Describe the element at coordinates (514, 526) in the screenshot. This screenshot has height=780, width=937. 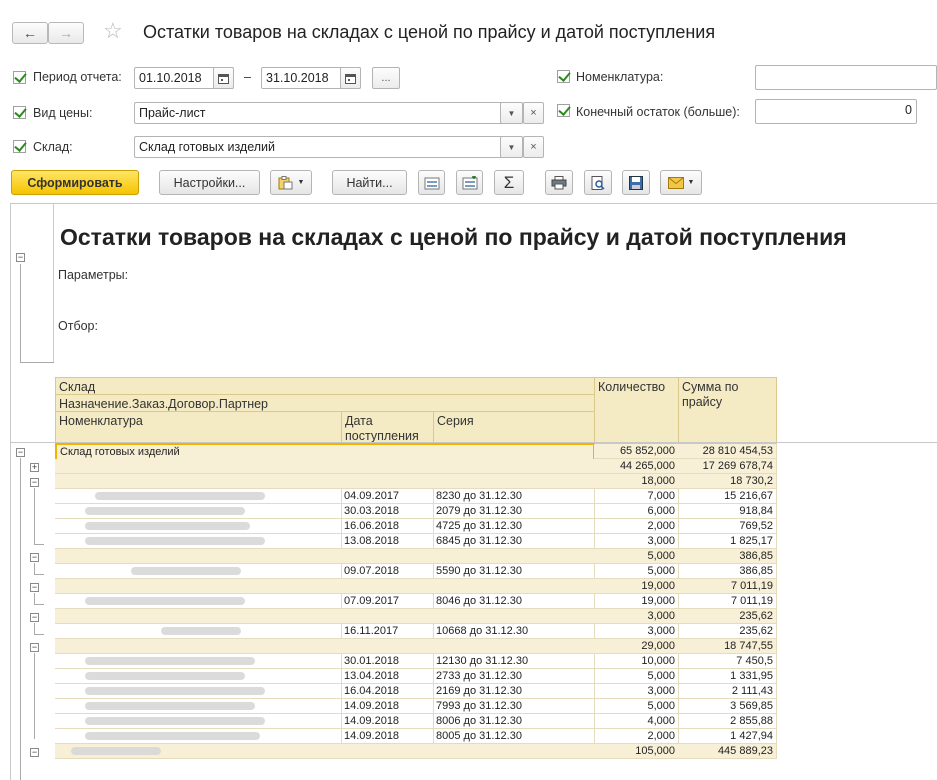
I see `cell-series: 4725 до 31.12.30` at that location.